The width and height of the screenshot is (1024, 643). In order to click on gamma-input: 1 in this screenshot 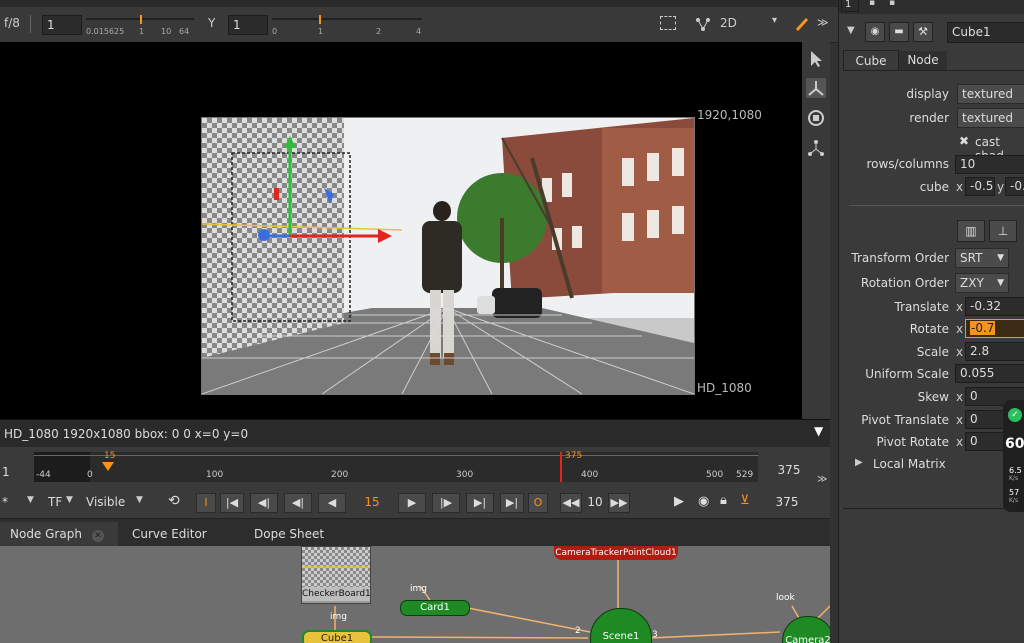, I will do `click(248, 25)`.